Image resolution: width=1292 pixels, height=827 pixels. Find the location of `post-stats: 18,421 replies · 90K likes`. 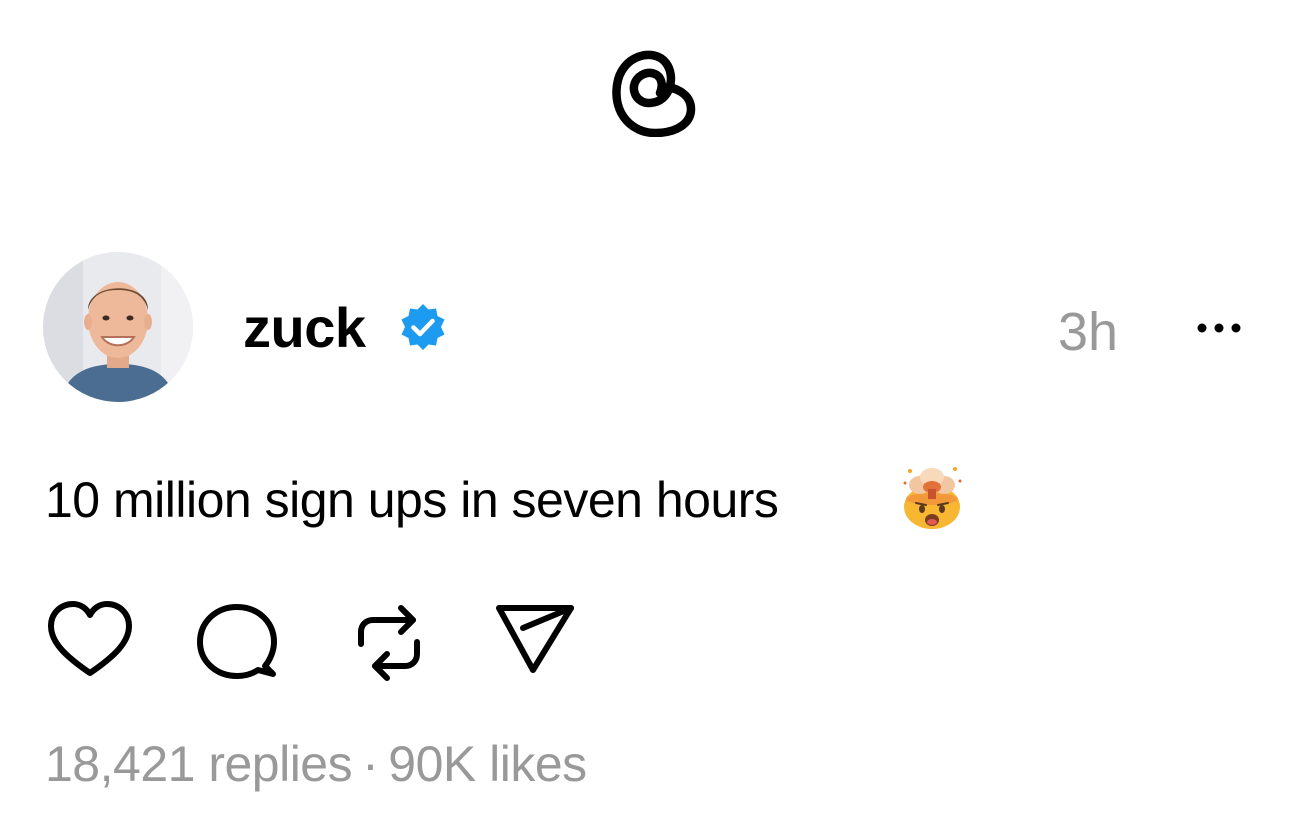

post-stats: 18,421 replies · 90K likes is located at coordinates (316, 764).